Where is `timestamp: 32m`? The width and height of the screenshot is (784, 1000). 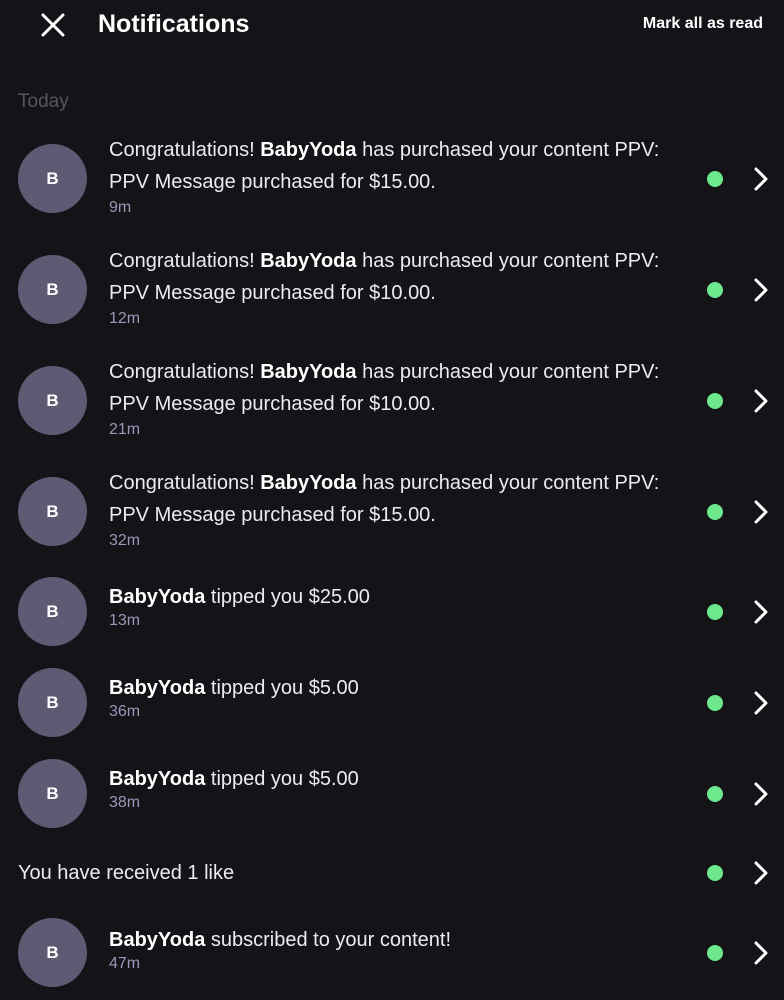 timestamp: 32m is located at coordinates (125, 540).